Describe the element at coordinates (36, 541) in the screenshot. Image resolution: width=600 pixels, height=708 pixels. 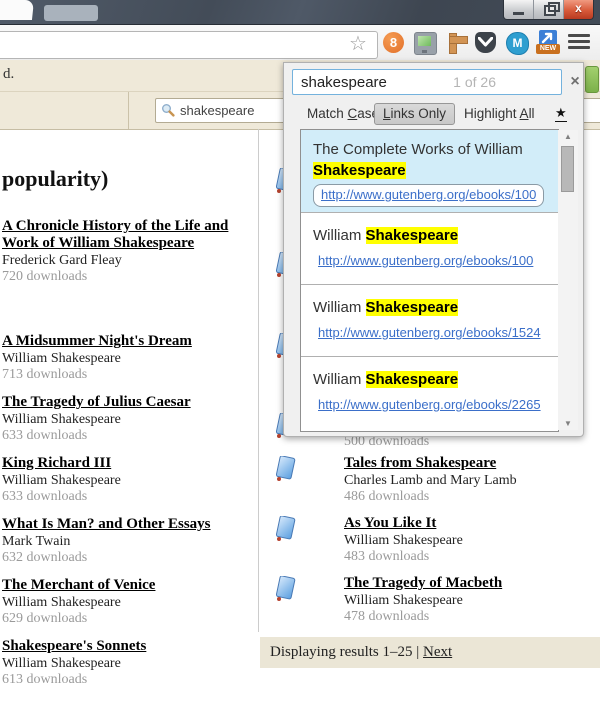
I see `book-author: Mark Twain` at that location.